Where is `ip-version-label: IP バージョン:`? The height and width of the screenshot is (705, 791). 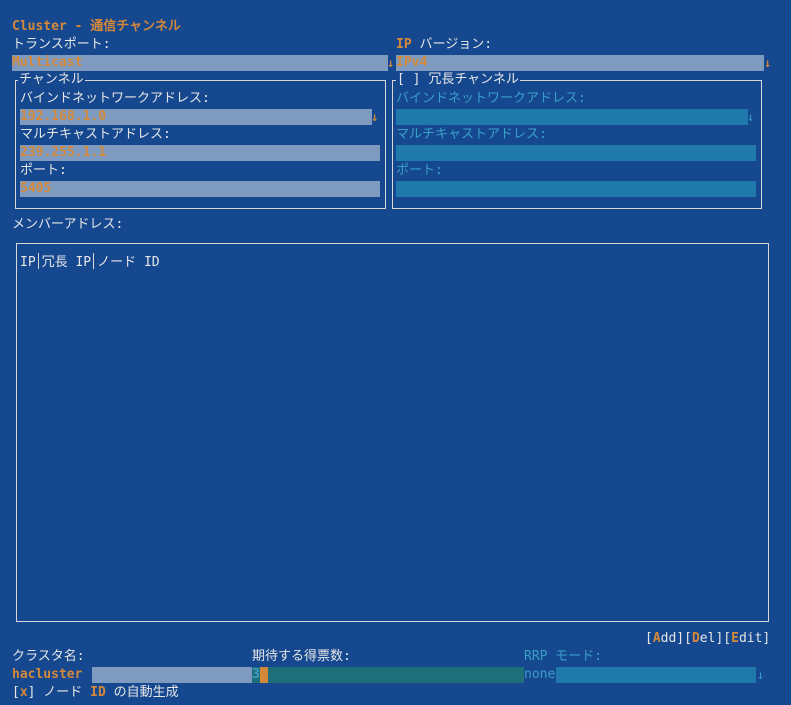
ip-version-label: IP バージョン: is located at coordinates (444, 44).